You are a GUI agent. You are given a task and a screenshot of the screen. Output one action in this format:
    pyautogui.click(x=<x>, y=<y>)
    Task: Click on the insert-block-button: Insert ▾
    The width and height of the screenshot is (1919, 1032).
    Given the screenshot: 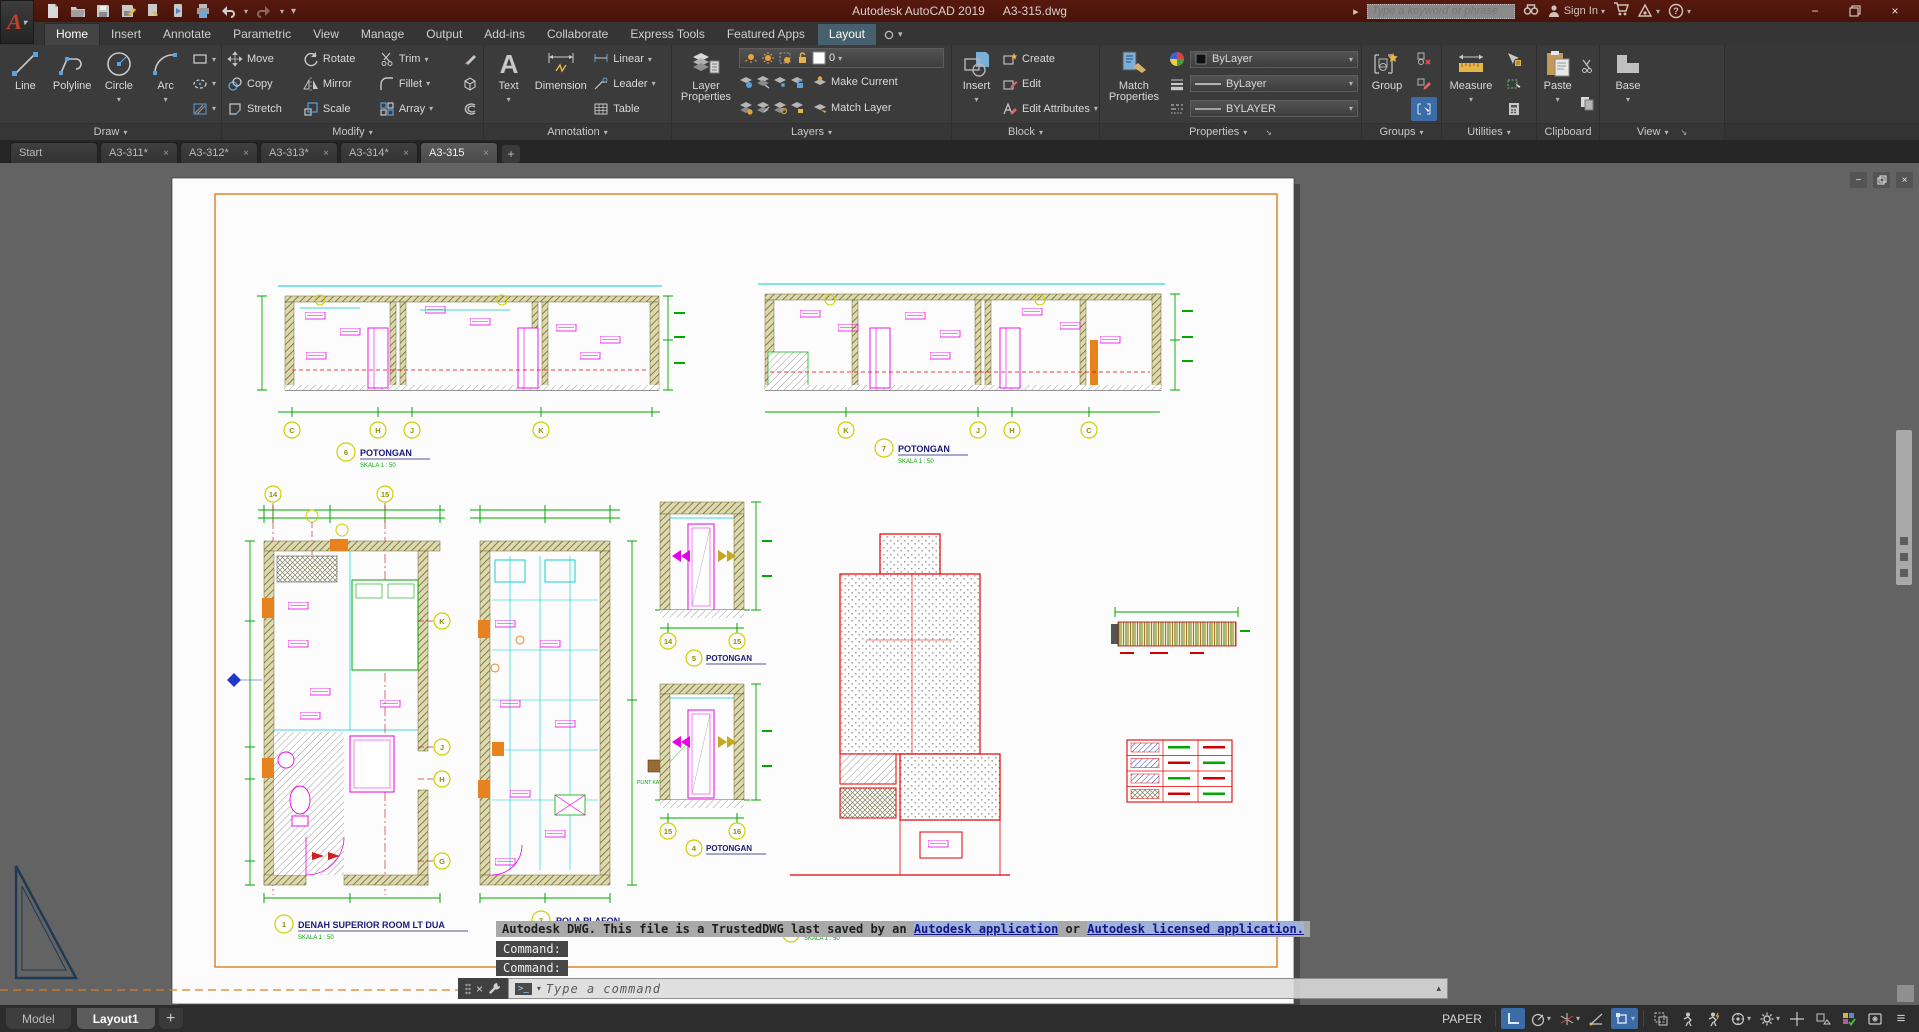 What is the action you would take?
    pyautogui.click(x=976, y=84)
    